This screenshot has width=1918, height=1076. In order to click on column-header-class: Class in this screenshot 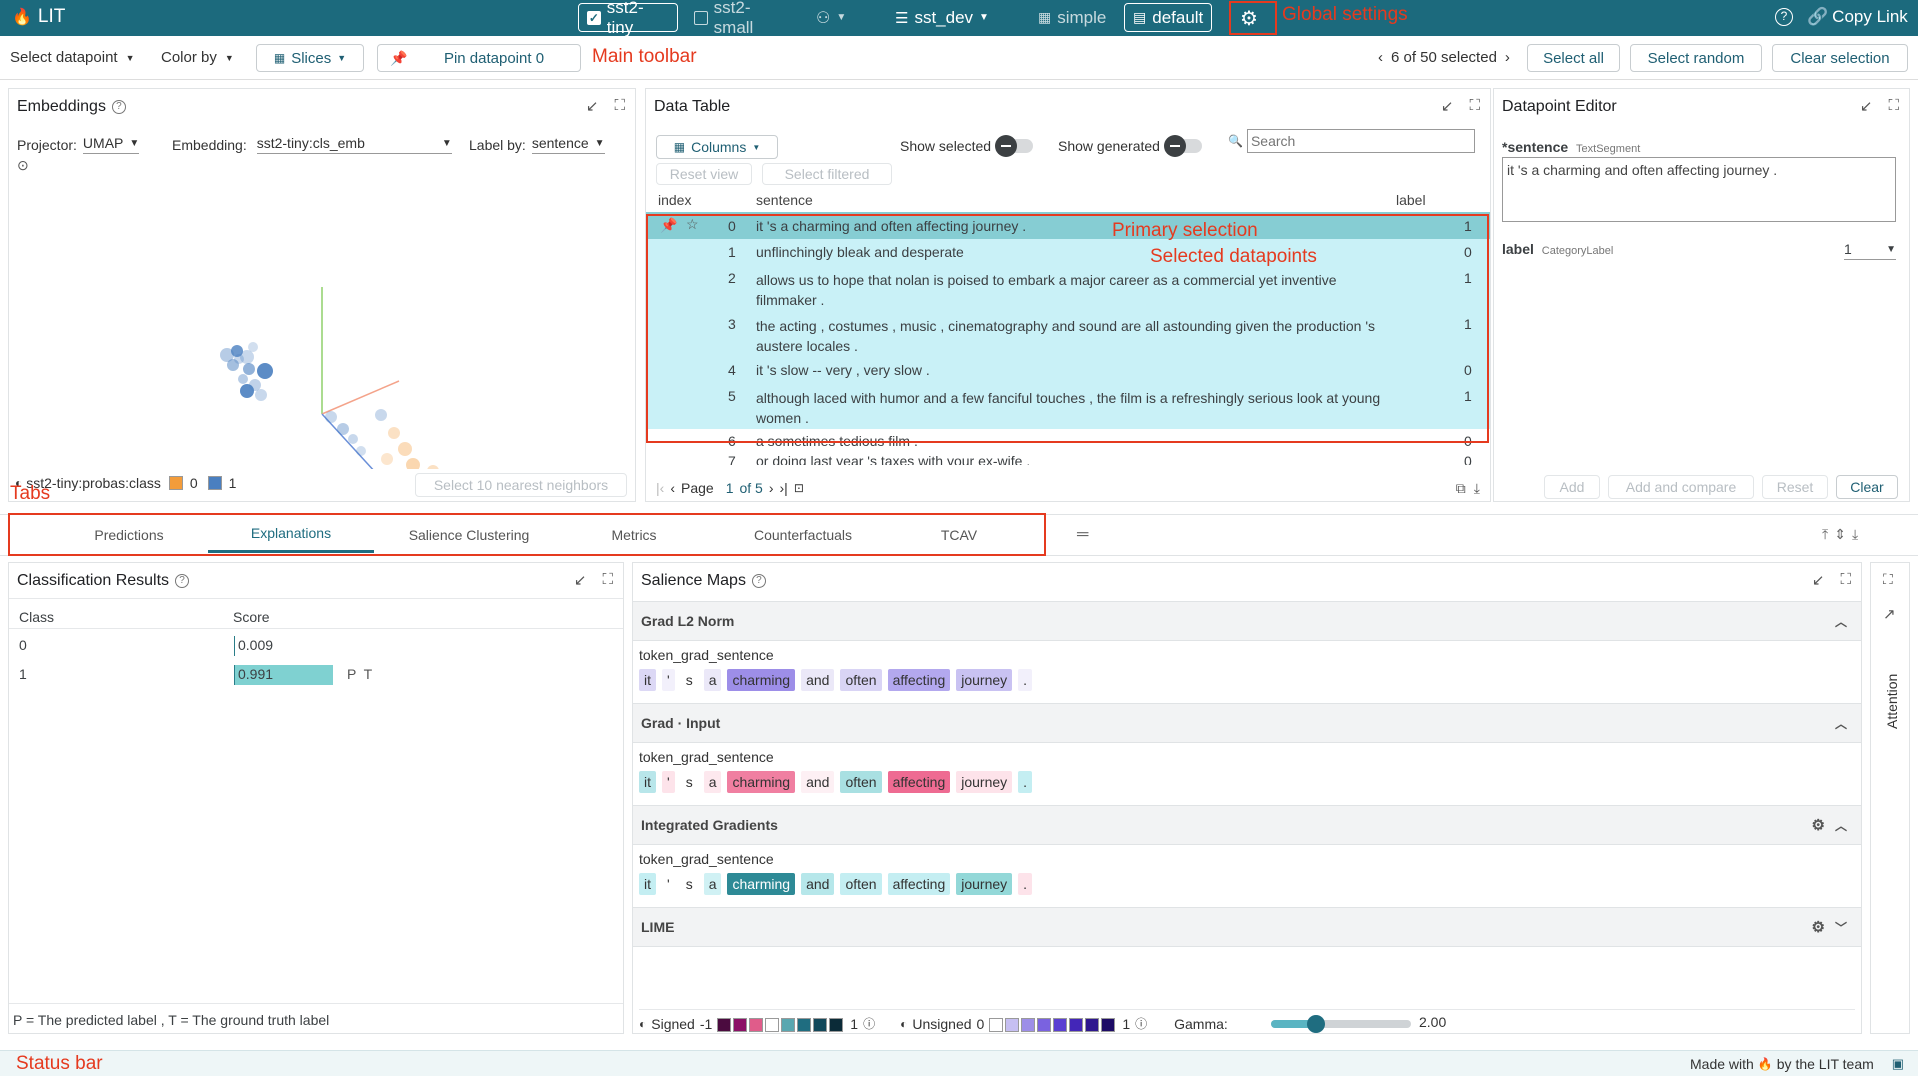, I will do `click(36, 617)`.